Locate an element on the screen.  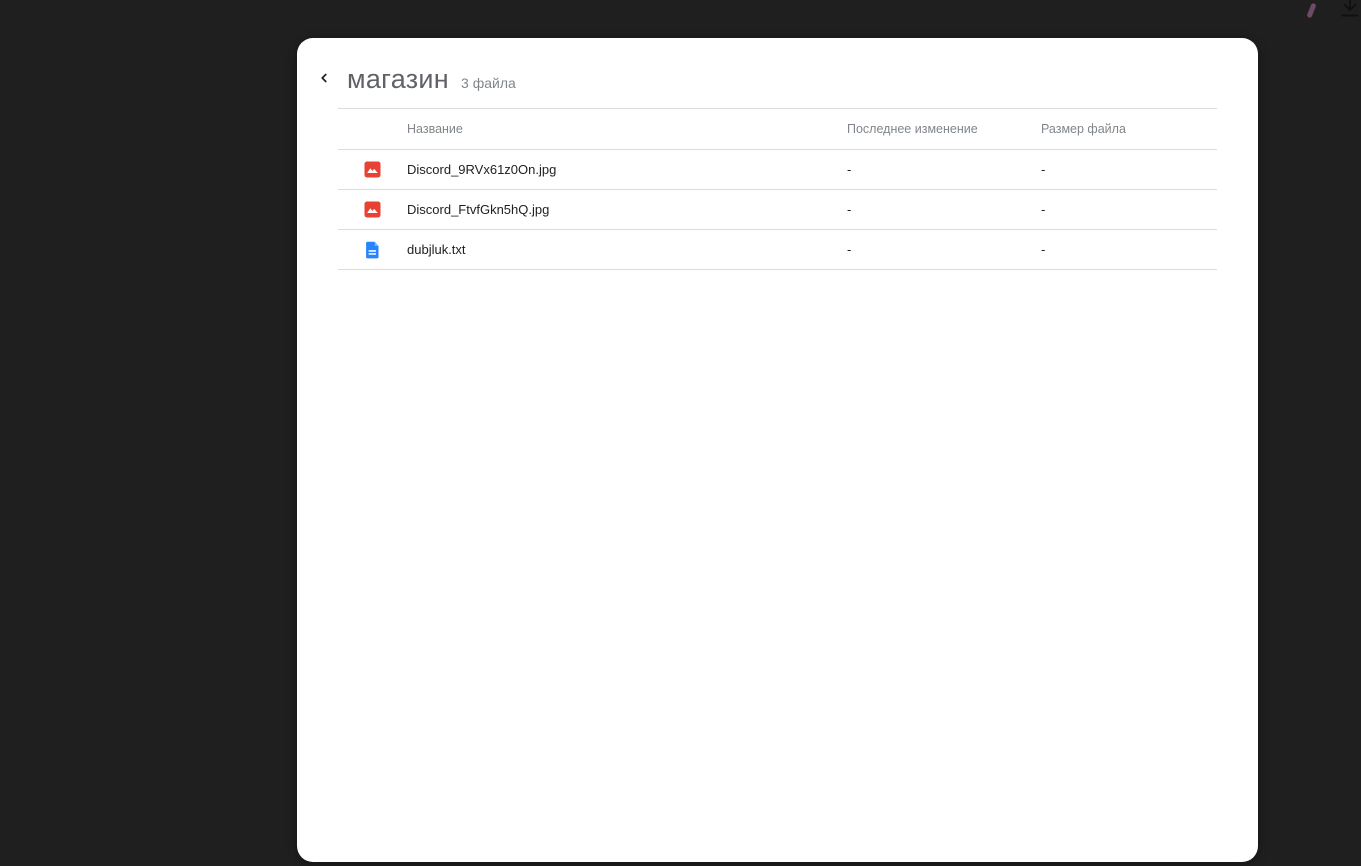
file-name: Discord_9RVx61z0On.jpg is located at coordinates (482, 169).